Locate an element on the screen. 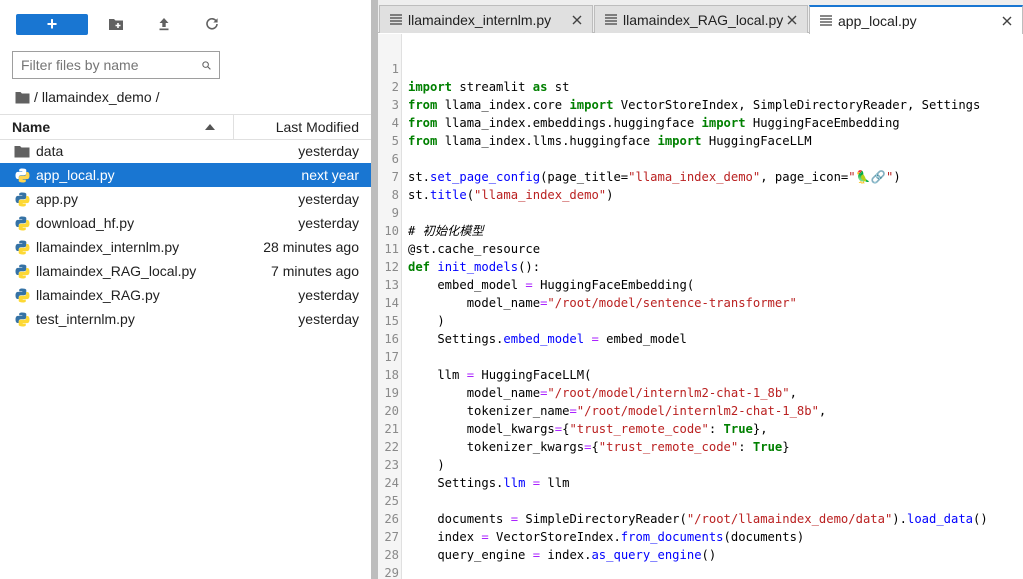 Image resolution: width=1023 pixels, height=579 pixels. code-line: 14 ) is located at coordinates (700, 302).